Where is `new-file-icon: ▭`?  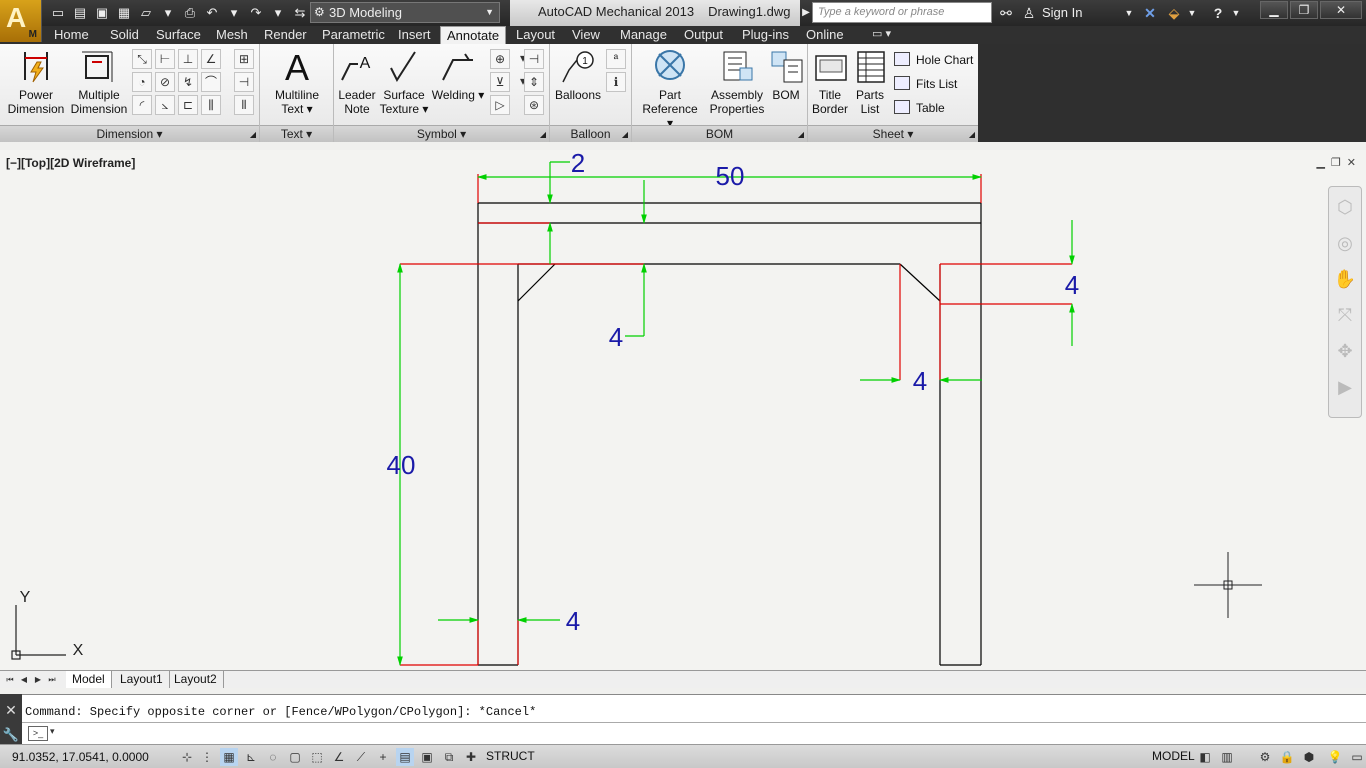
new-file-icon: ▭ is located at coordinates (58, 13).